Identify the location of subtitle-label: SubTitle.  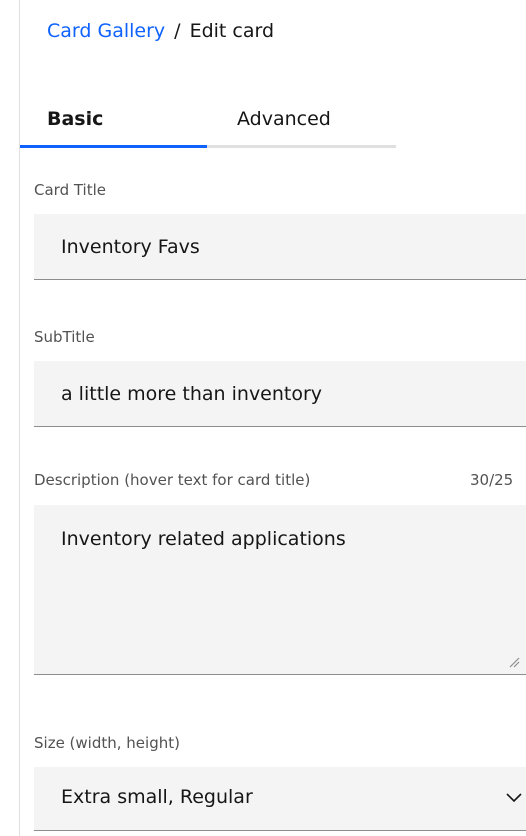
(64, 337).